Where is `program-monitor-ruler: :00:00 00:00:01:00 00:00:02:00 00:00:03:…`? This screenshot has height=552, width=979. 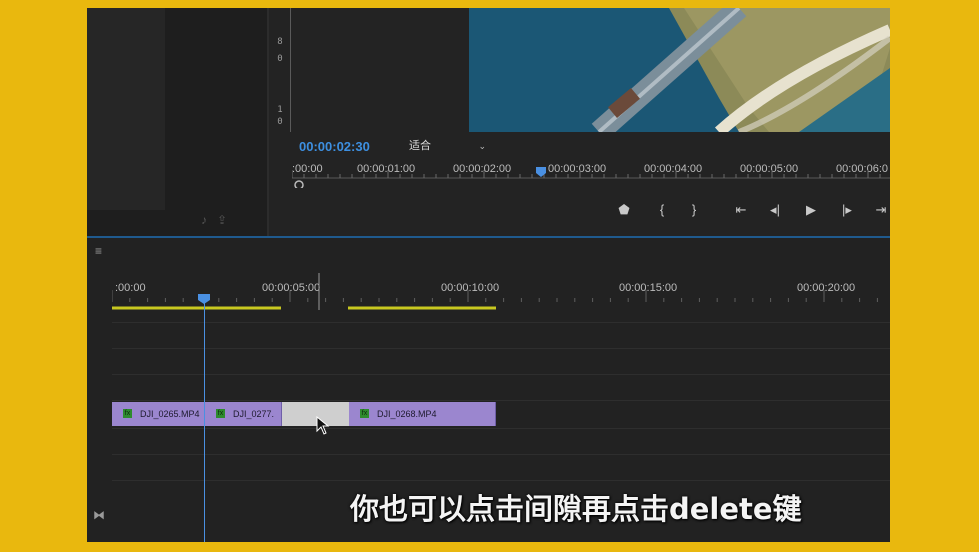 program-monitor-ruler: :00:00 00:00:01:00 00:00:02:00 00:00:03:… is located at coordinates (591, 173).